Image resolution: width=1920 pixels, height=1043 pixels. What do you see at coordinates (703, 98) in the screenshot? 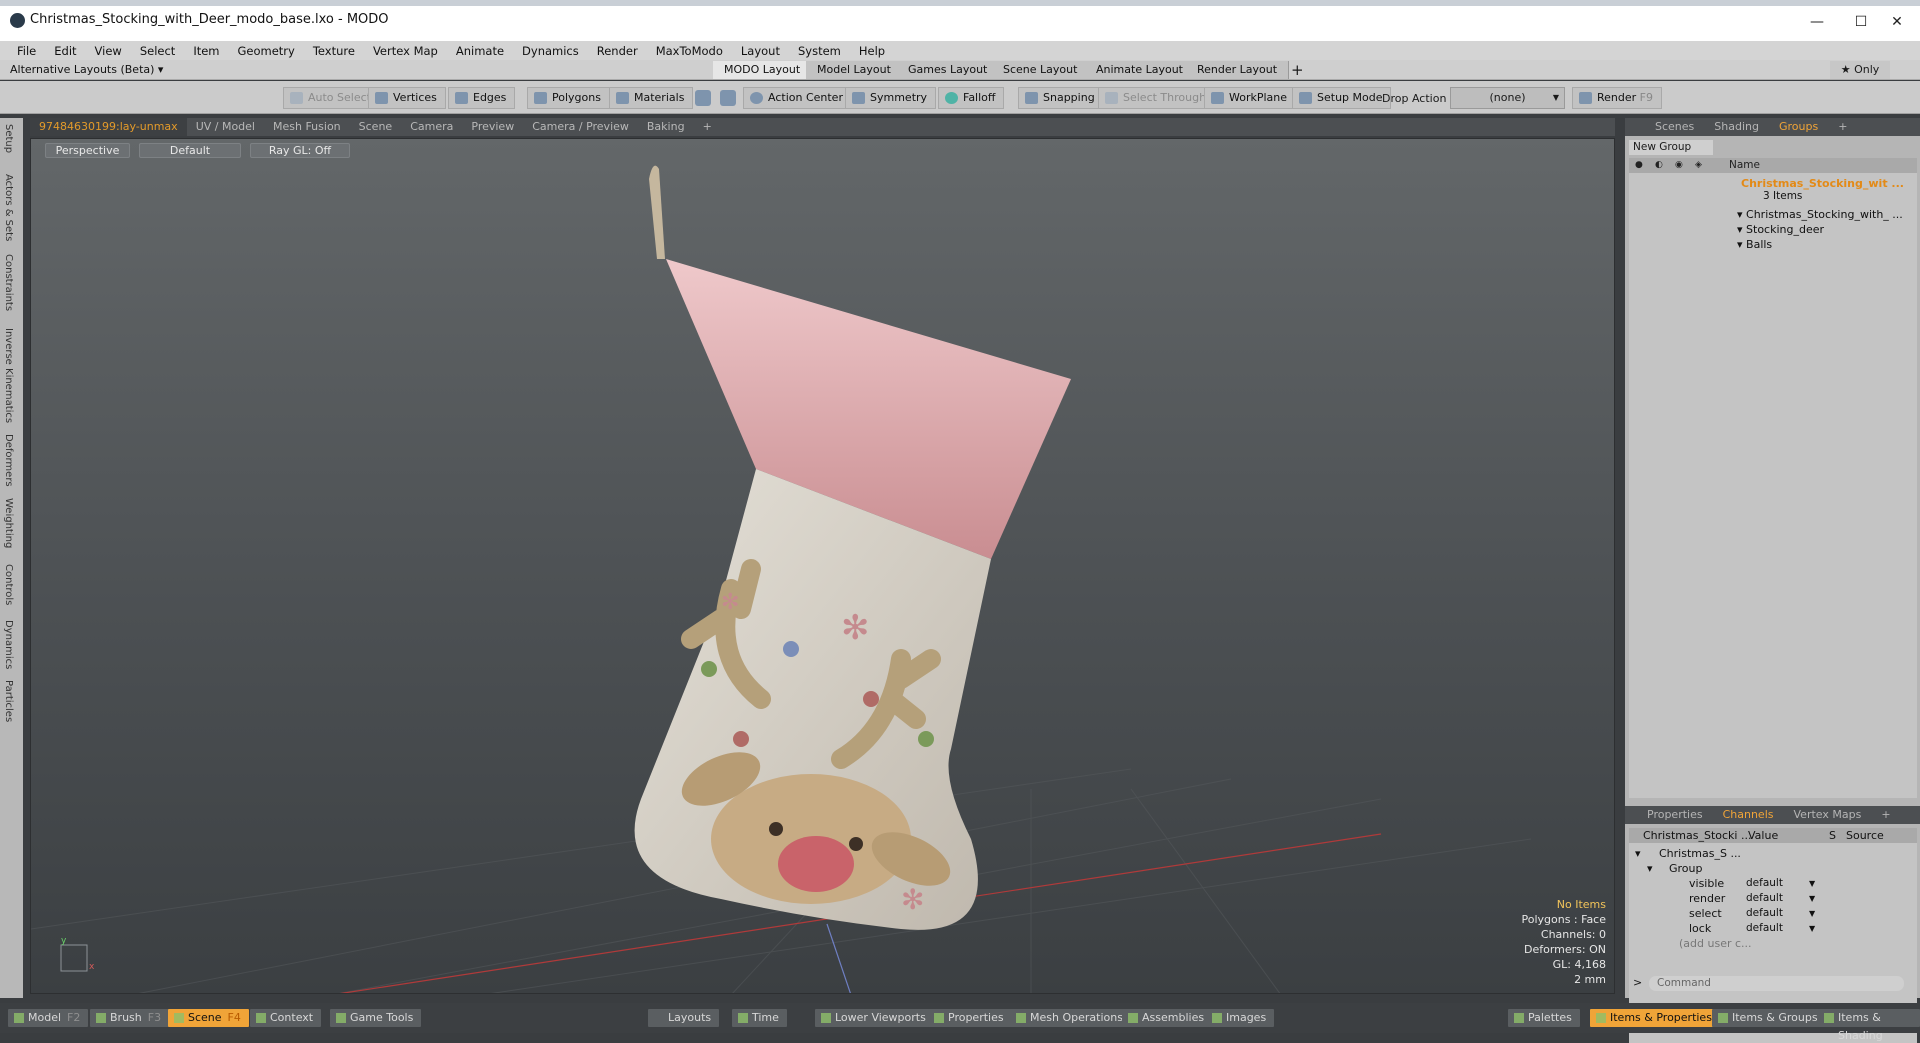
I see `selection-mode-icon-a` at bounding box center [703, 98].